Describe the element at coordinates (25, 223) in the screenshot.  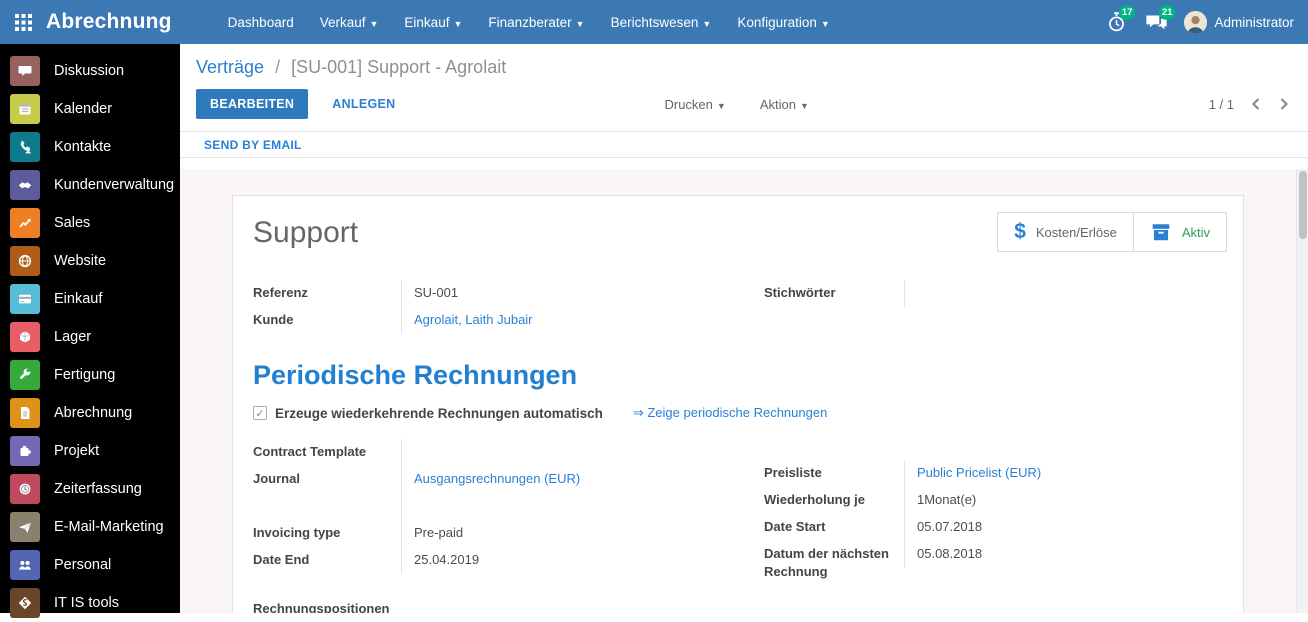
I see `sales-chart-icon` at that location.